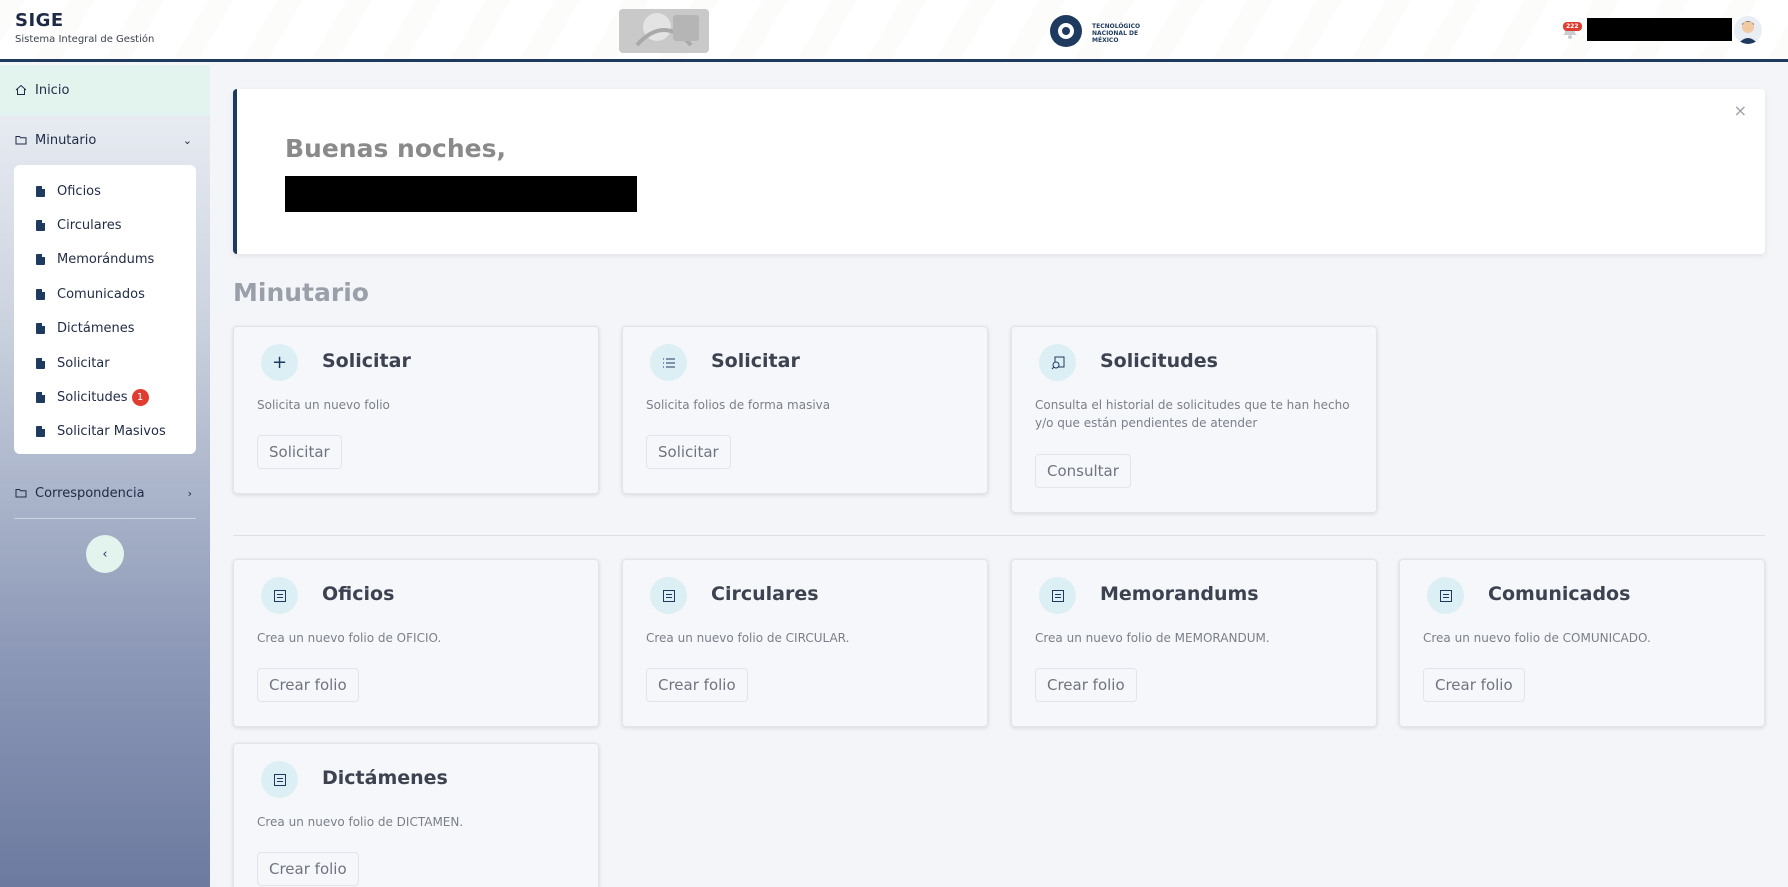 The image size is (1788, 887). I want to click on list-glyph, so click(668, 362).